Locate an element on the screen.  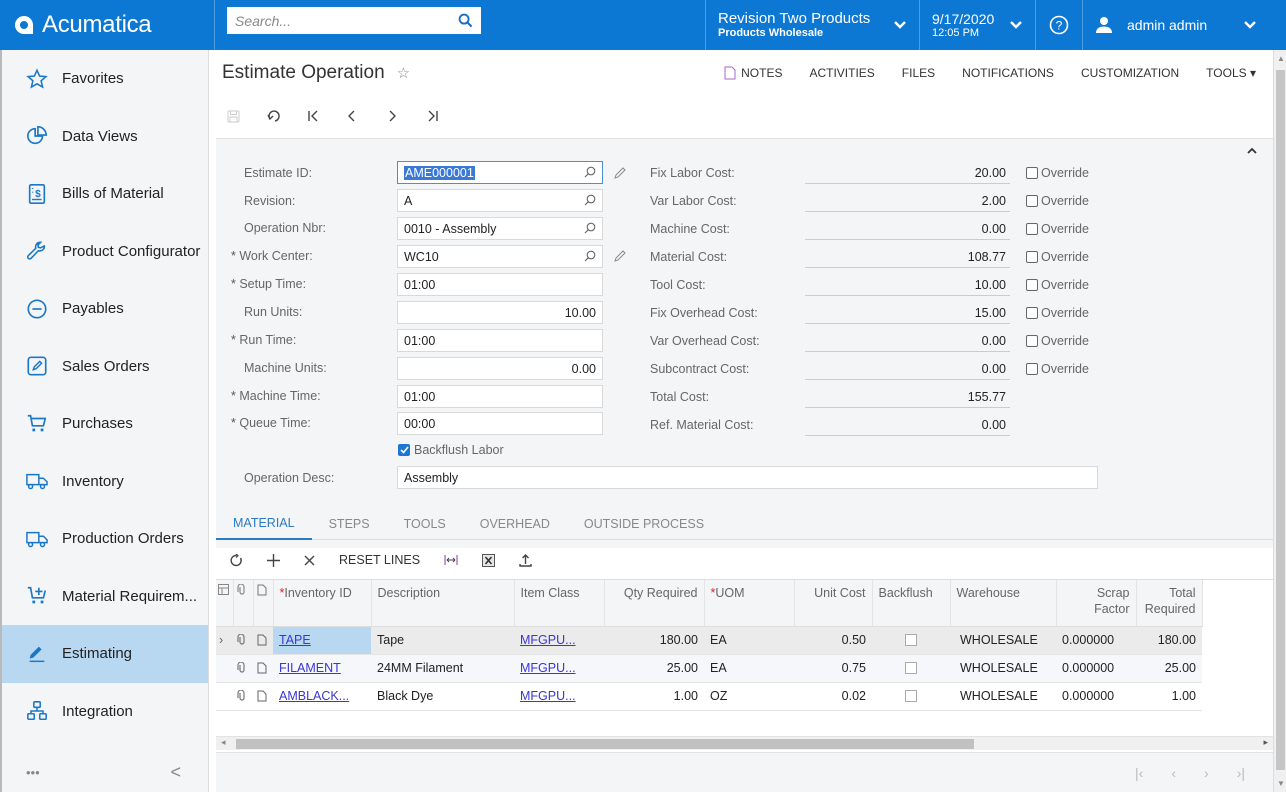
company-selector: Revision Two Products Products Wholesale is located at coordinates (812, 25).